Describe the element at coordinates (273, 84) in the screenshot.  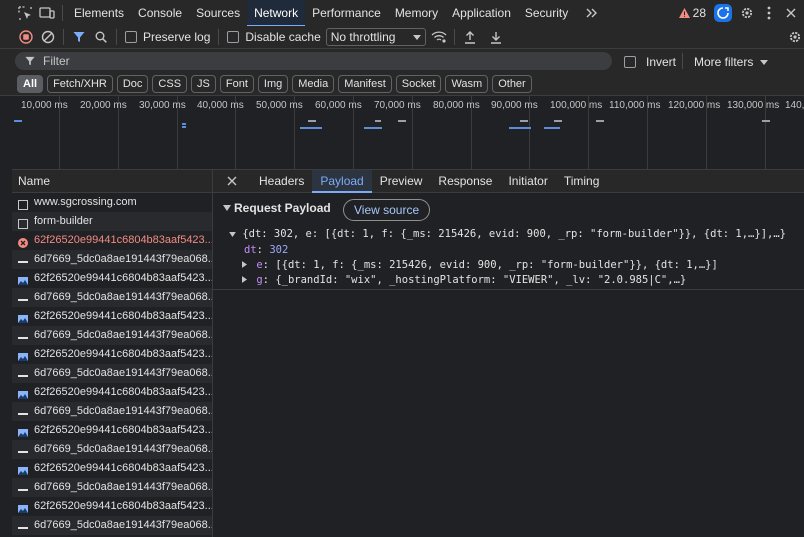
I see `type-chip-img: Img` at that location.